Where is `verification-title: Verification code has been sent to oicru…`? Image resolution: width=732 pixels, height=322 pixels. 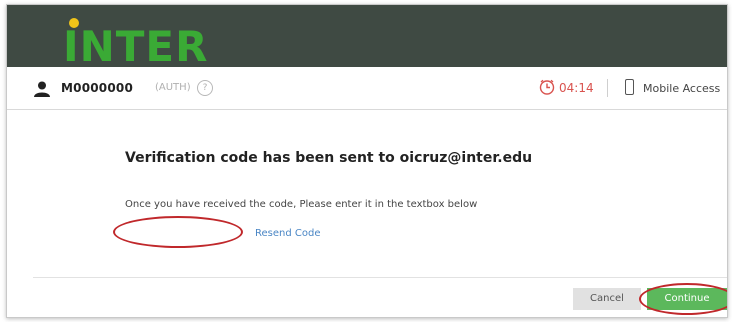
verification-title: Verification code has been sent to oicru… is located at coordinates (329, 158).